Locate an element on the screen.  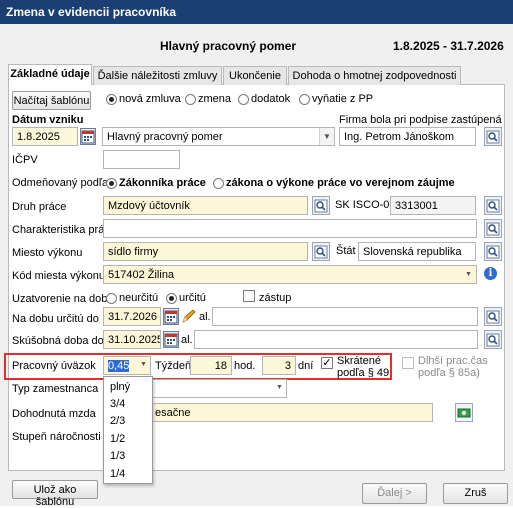
radio-definite-label: určitú is located at coordinates (192, 298).